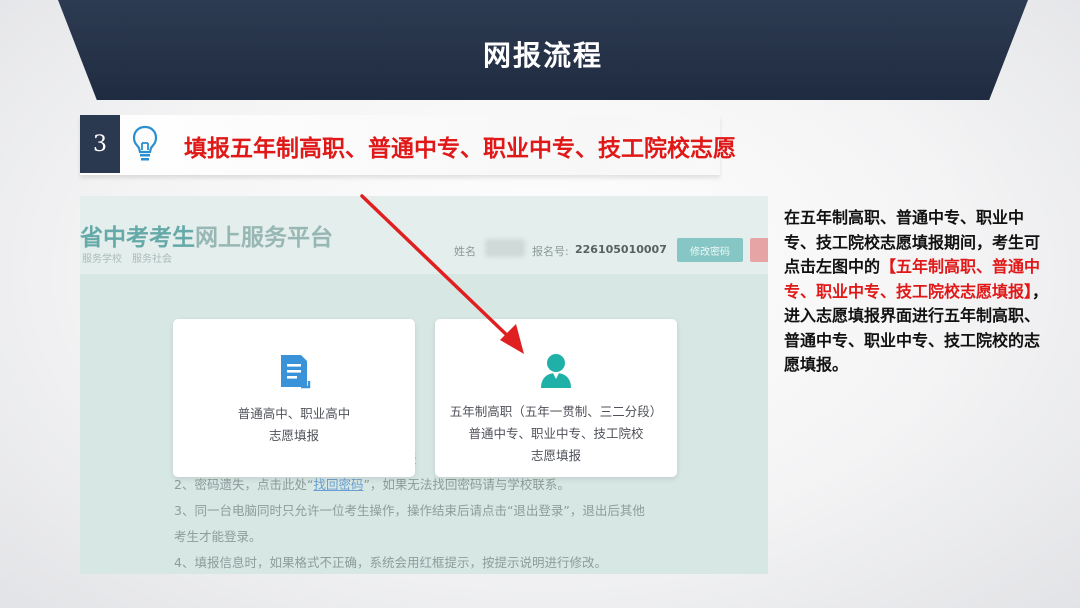  Describe the element at coordinates (100, 144) in the screenshot. I see `step-number-badge: 3` at that location.